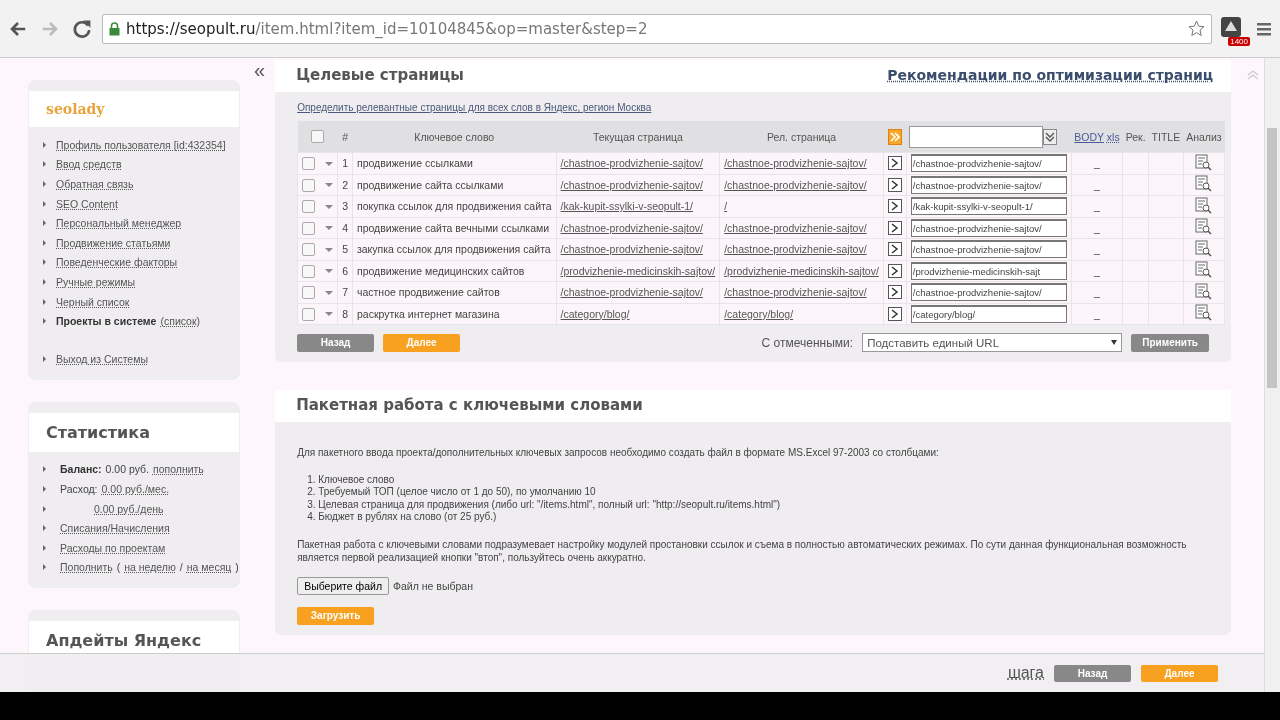  Describe the element at coordinates (1097, 163) in the screenshot. I see `table-cell: _` at that location.